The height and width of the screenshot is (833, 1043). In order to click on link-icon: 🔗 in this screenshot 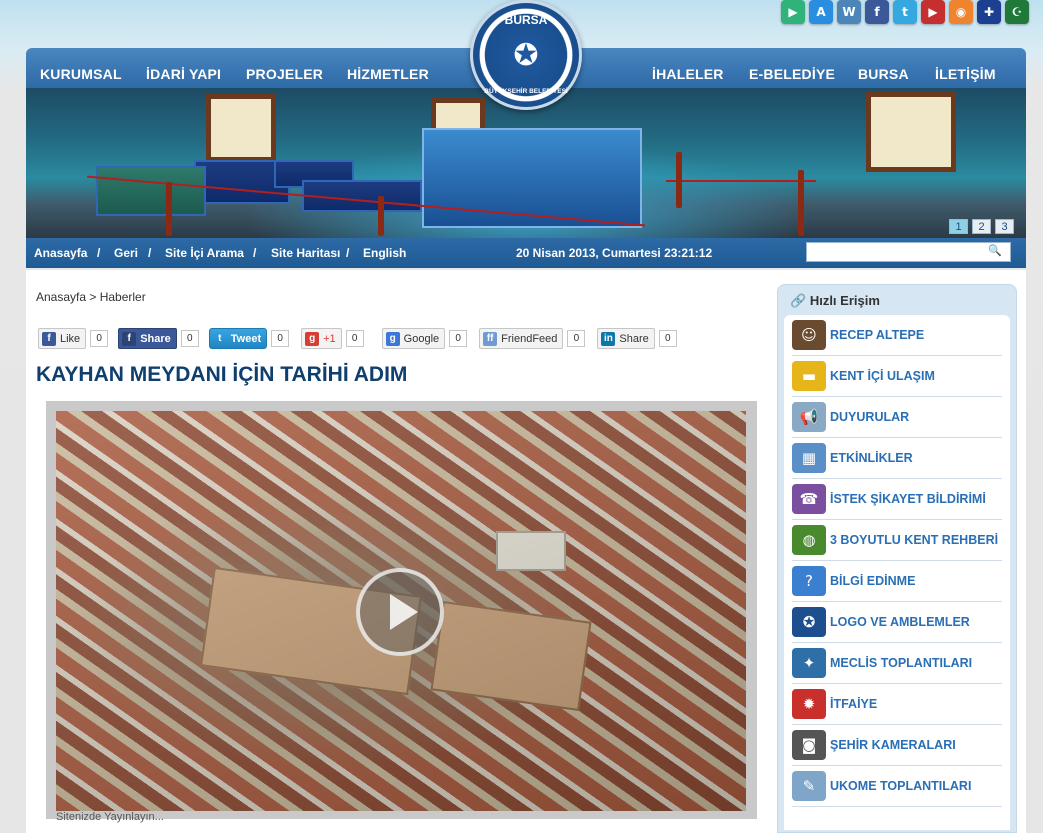, I will do `click(798, 301)`.